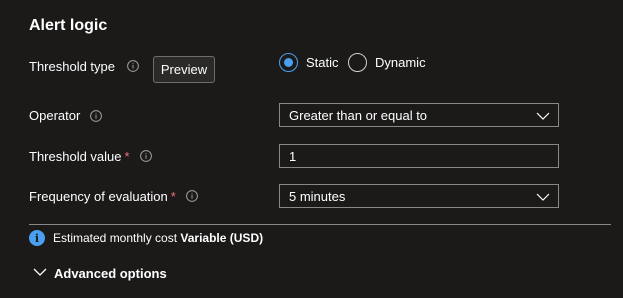 Image resolution: width=623 pixels, height=298 pixels. What do you see at coordinates (419, 156) in the screenshot?
I see `threshold-value-input: 1` at bounding box center [419, 156].